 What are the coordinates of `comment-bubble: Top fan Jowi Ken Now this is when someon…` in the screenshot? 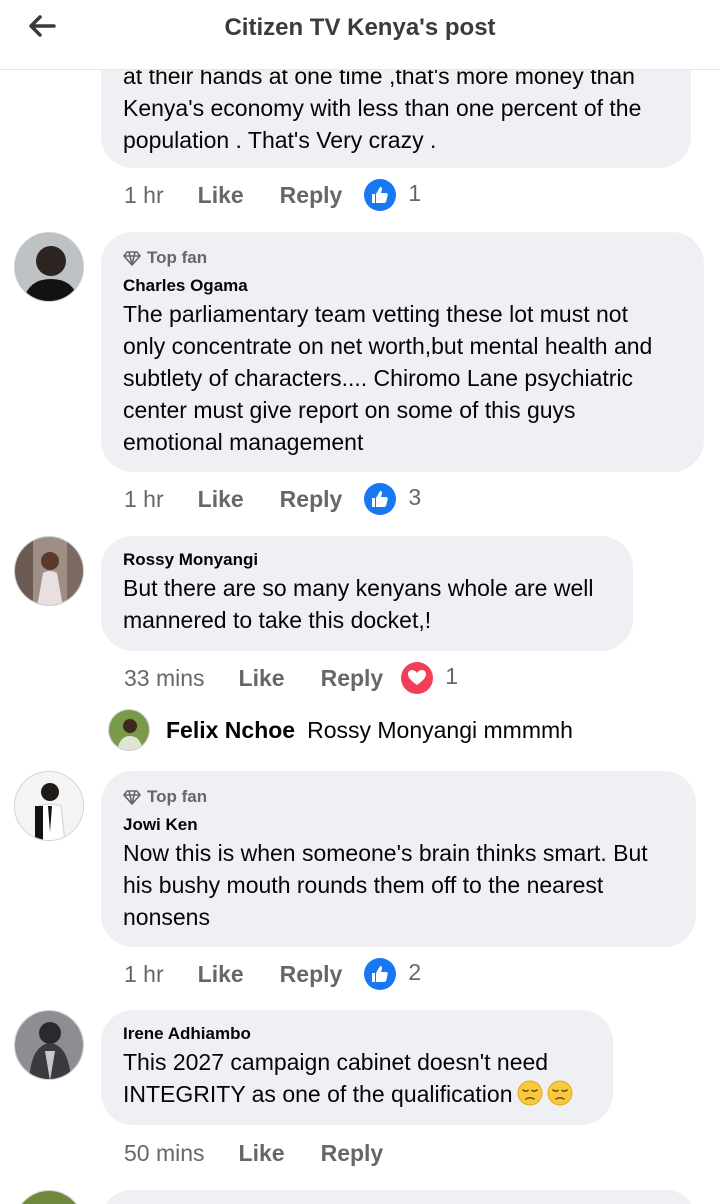 It's located at (398, 859).